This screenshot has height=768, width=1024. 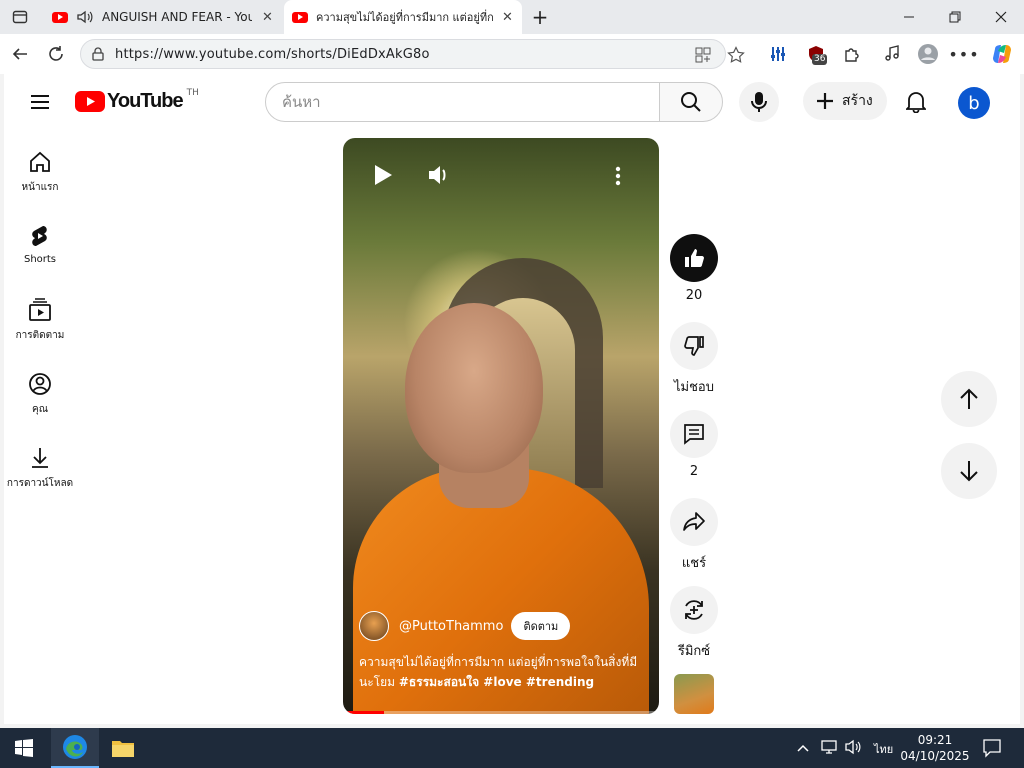 I want to click on equalizer-extension-button, so click(x=778, y=54).